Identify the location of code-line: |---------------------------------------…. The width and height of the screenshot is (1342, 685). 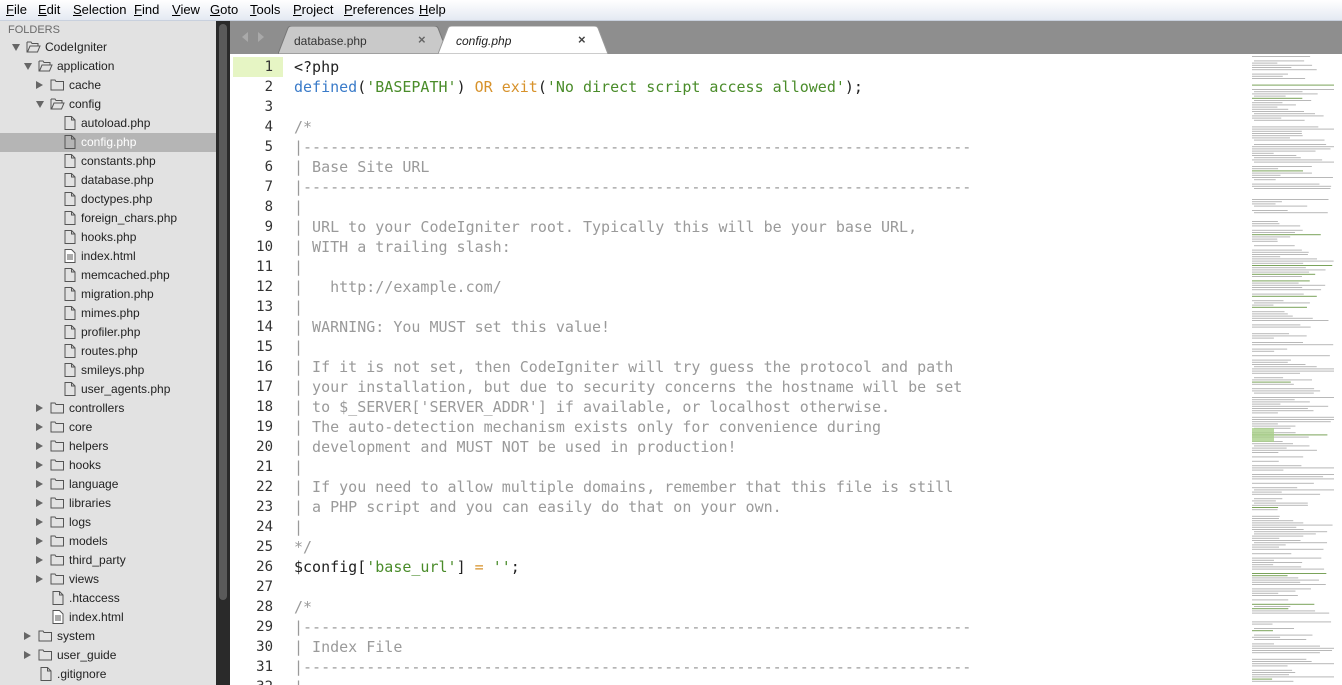
(632, 187).